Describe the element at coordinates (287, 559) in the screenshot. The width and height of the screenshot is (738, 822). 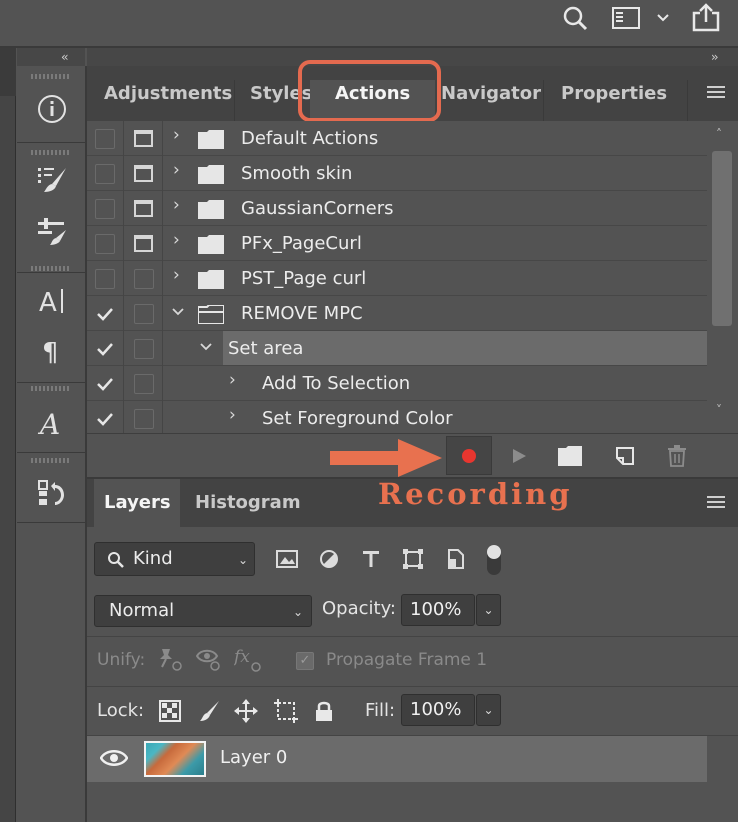
I see `pixel-filter-icon` at that location.